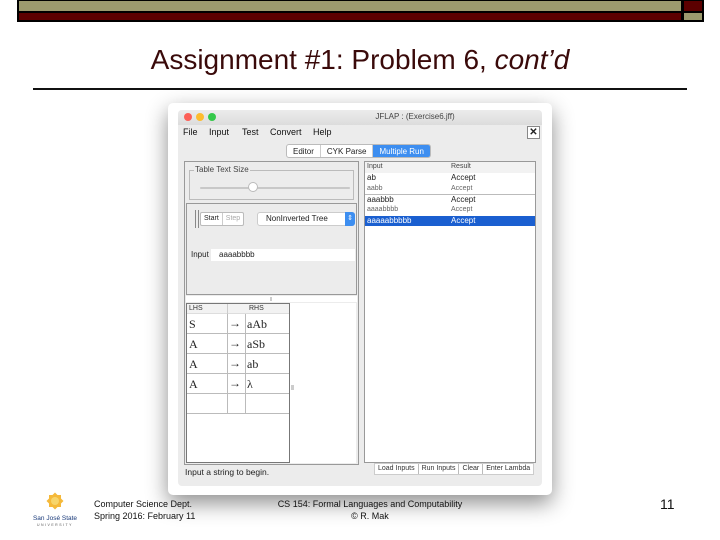 This screenshot has width=720, height=540. Describe the element at coordinates (371, 177) in the screenshot. I see `row-input: ab` at that location.